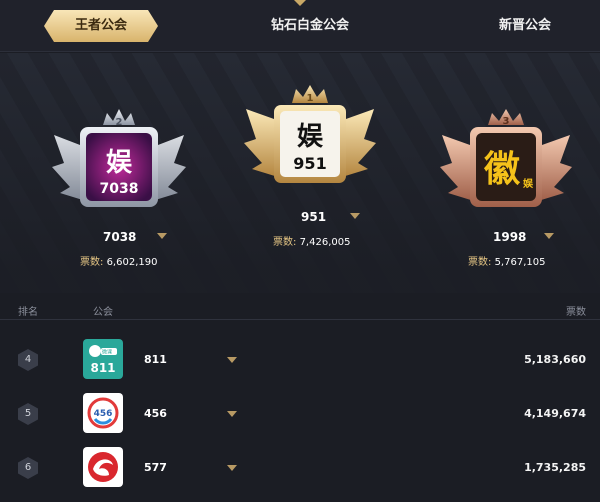 This screenshot has height=502, width=600. I want to click on svg-text: 微课, so click(107, 352).